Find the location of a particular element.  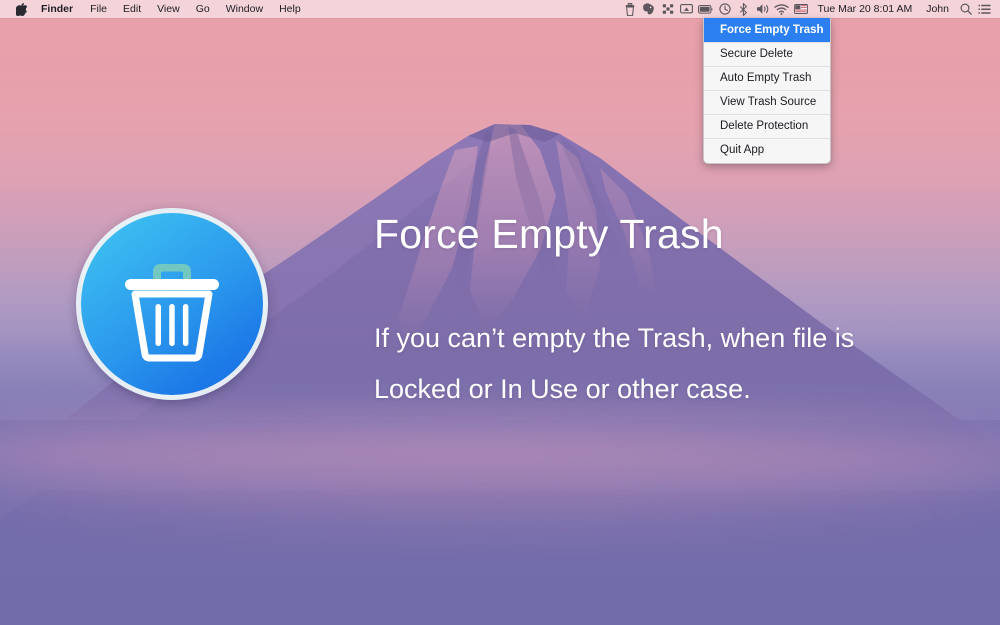

input-source-flag-icon is located at coordinates (800, 9).